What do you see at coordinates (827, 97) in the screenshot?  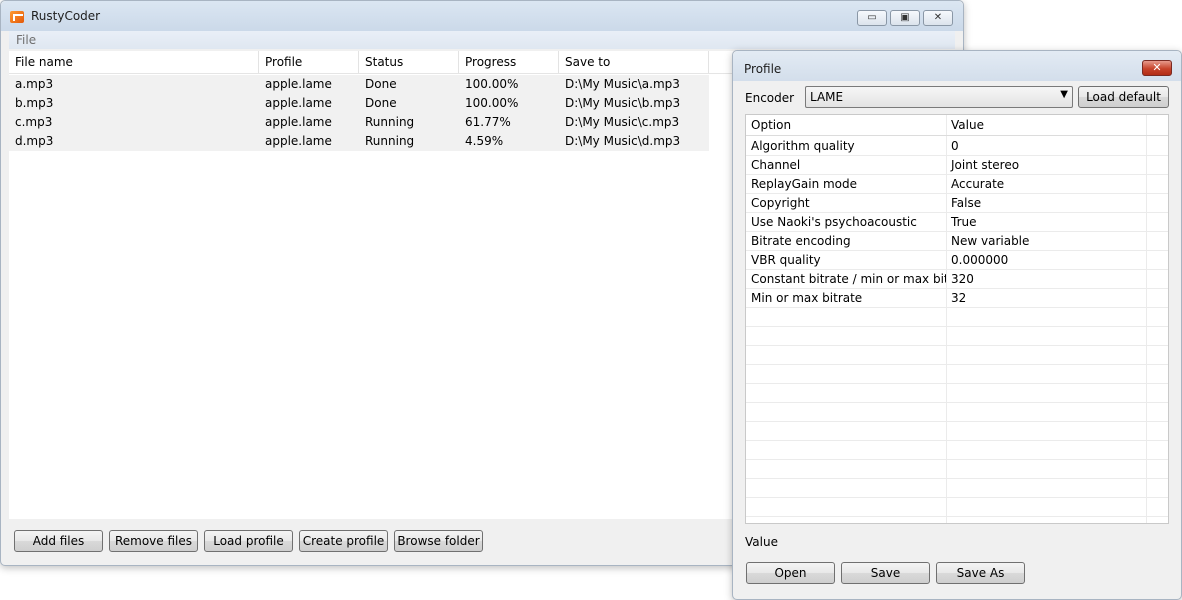 I see `encoder-selected-value: LAME` at bounding box center [827, 97].